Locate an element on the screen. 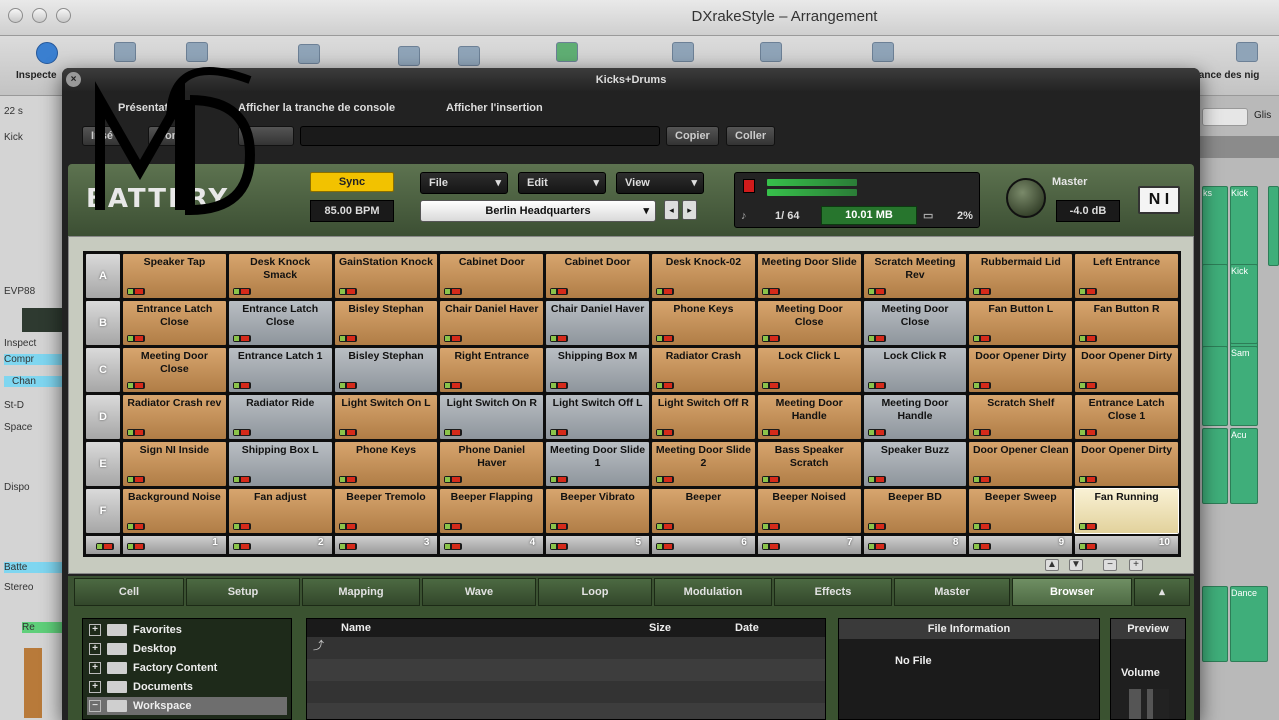 This screenshot has width=1279, height=720. cell-a2: Desk Knock Smack is located at coordinates (280, 276).